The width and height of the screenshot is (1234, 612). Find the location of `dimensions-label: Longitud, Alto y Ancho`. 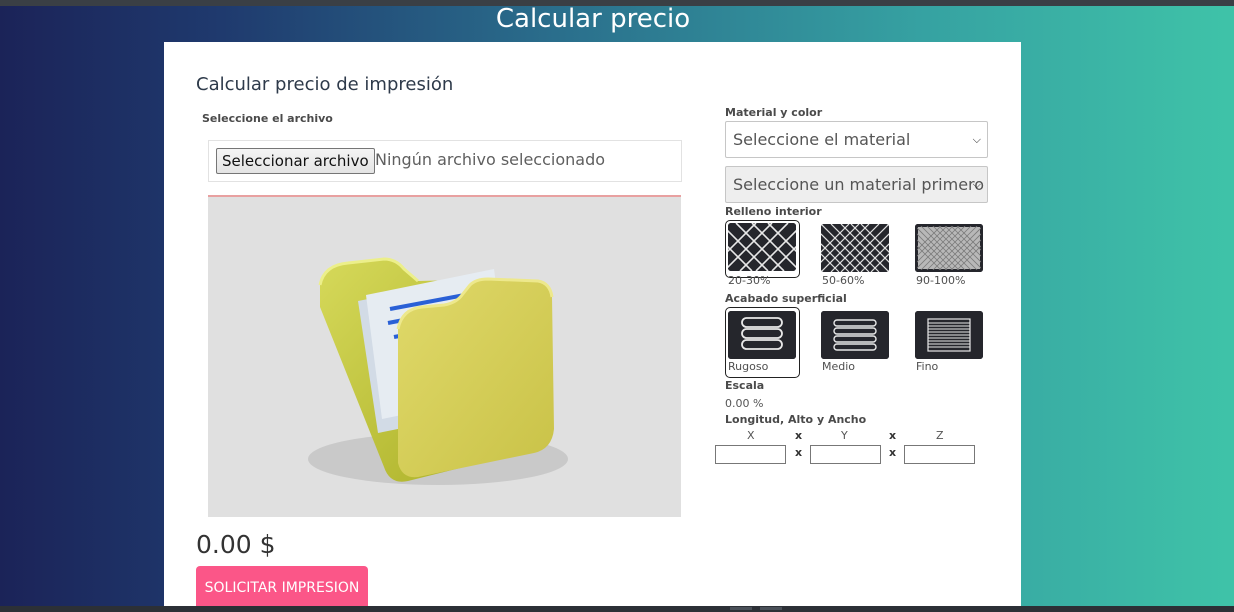

dimensions-label: Longitud, Alto y Ancho is located at coordinates (796, 419).